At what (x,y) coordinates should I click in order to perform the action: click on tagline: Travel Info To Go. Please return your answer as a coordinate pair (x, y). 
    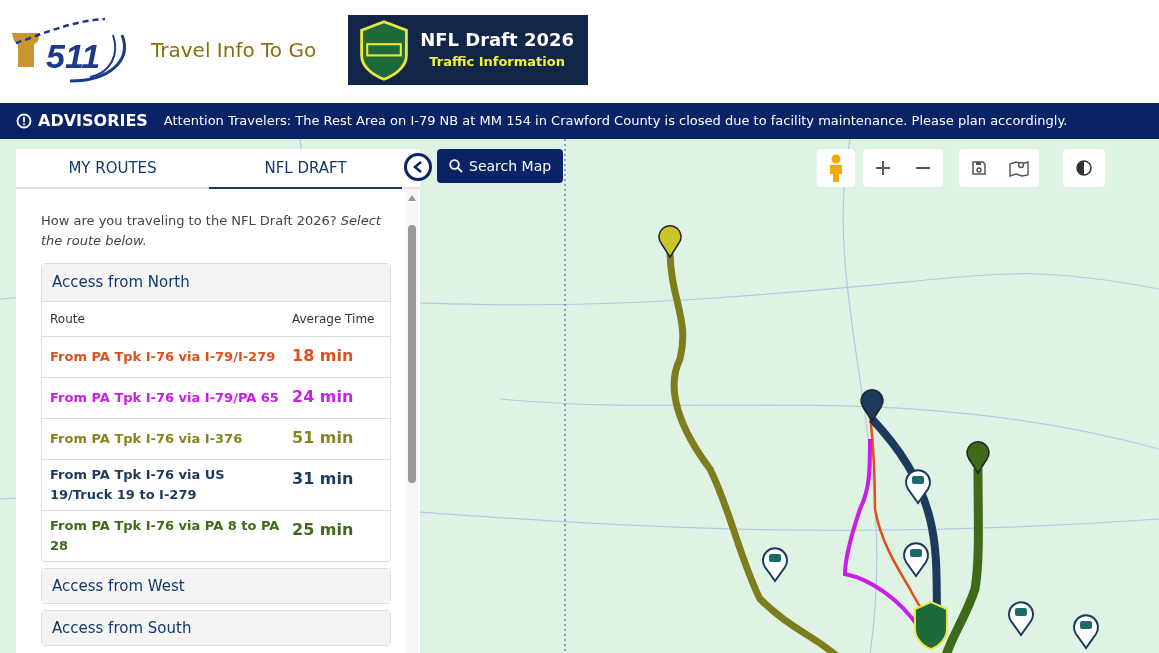
    Looking at the image, I should click on (234, 50).